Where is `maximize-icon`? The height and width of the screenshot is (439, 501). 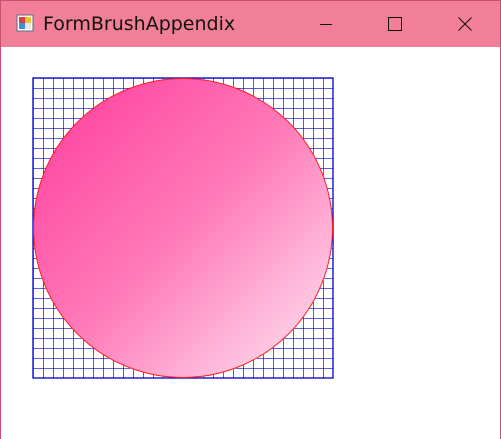 maximize-icon is located at coordinates (395, 24).